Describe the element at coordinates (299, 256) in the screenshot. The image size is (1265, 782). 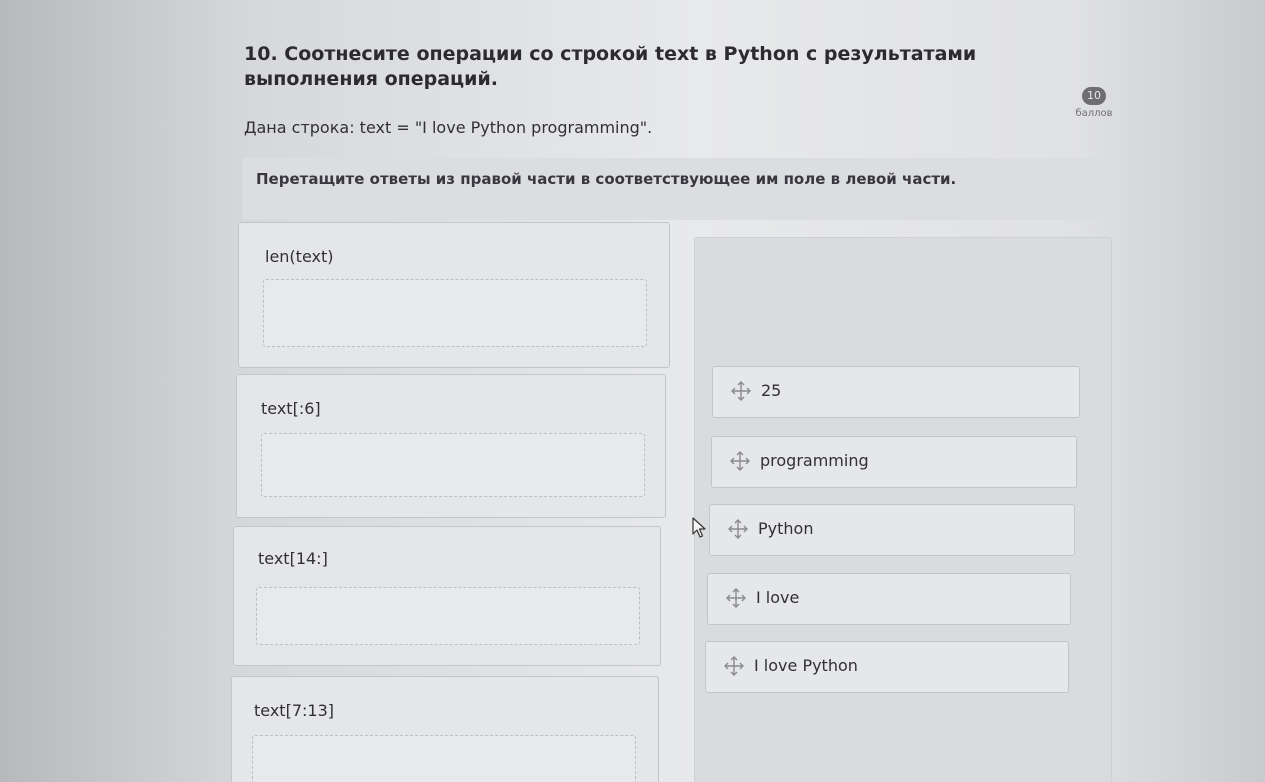
I see `operation-label: len(text)` at that location.